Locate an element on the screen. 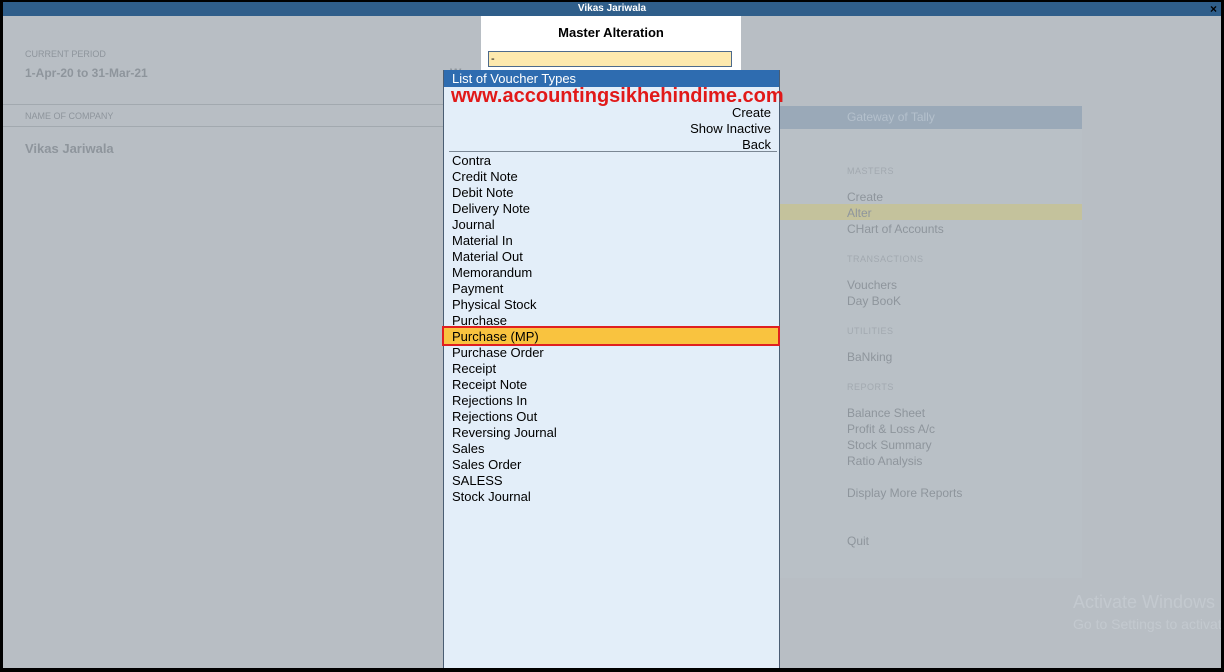 The image size is (1224, 672). gateway-header: Gateway of Tally is located at coordinates (931, 117).